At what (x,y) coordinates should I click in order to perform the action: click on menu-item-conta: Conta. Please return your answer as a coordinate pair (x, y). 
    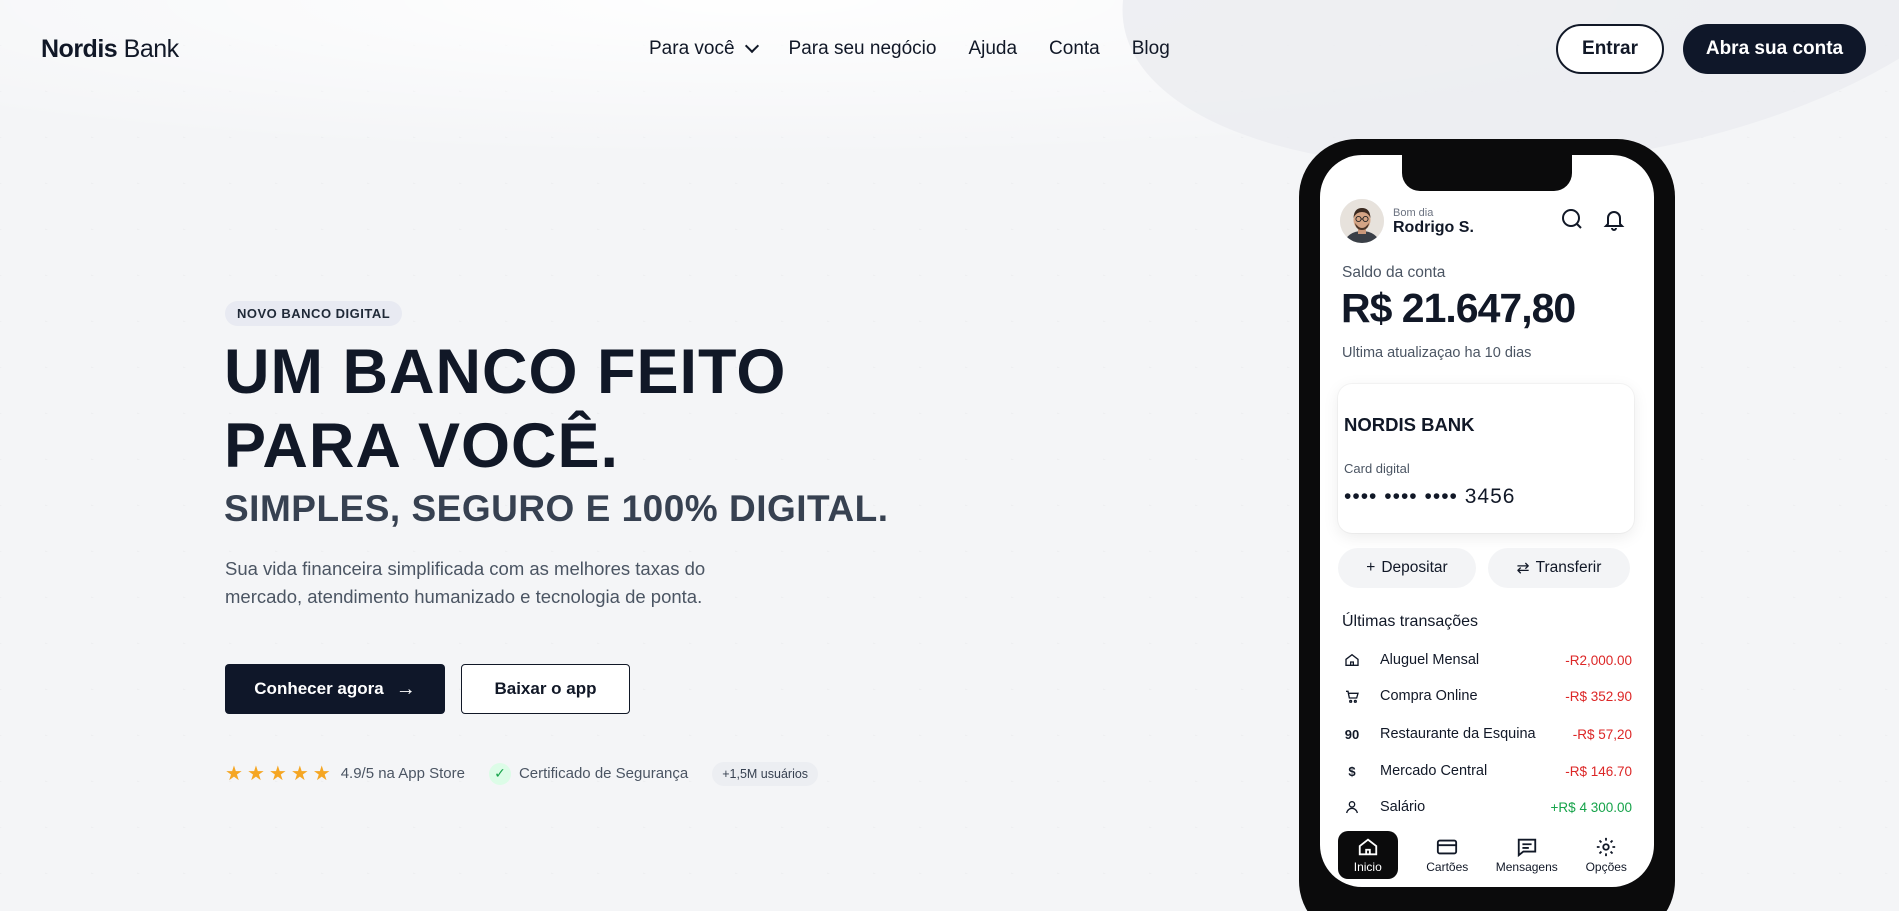
    Looking at the image, I should click on (1074, 49).